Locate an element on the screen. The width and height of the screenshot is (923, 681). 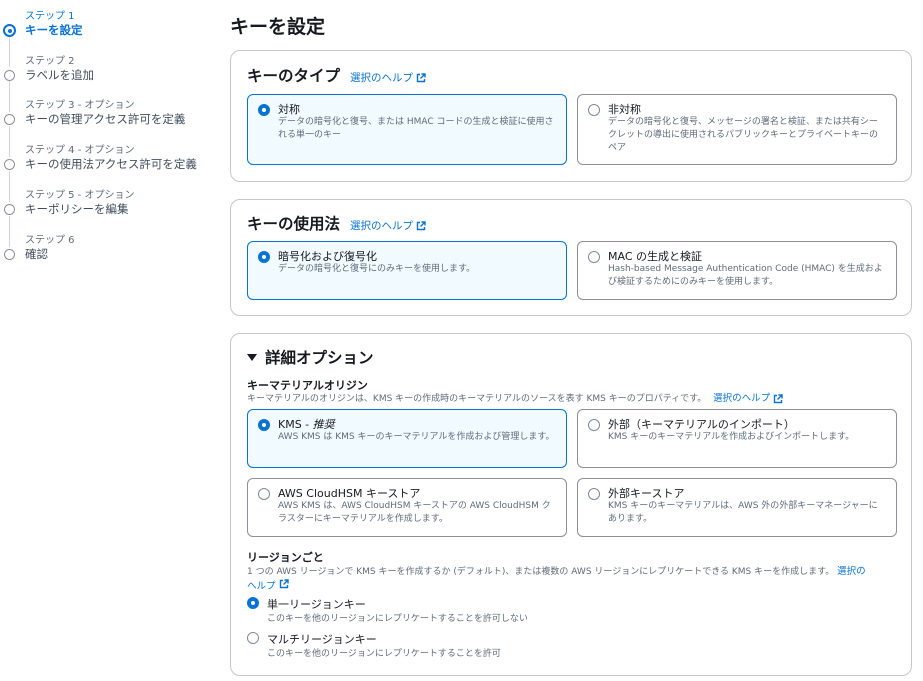
key-usage-heading: キーの使用法 is located at coordinates (294, 224).